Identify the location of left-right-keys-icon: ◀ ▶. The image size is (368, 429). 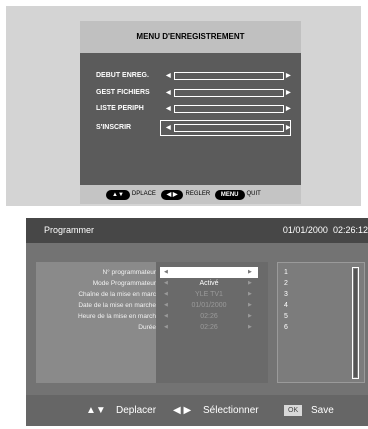
(172, 194).